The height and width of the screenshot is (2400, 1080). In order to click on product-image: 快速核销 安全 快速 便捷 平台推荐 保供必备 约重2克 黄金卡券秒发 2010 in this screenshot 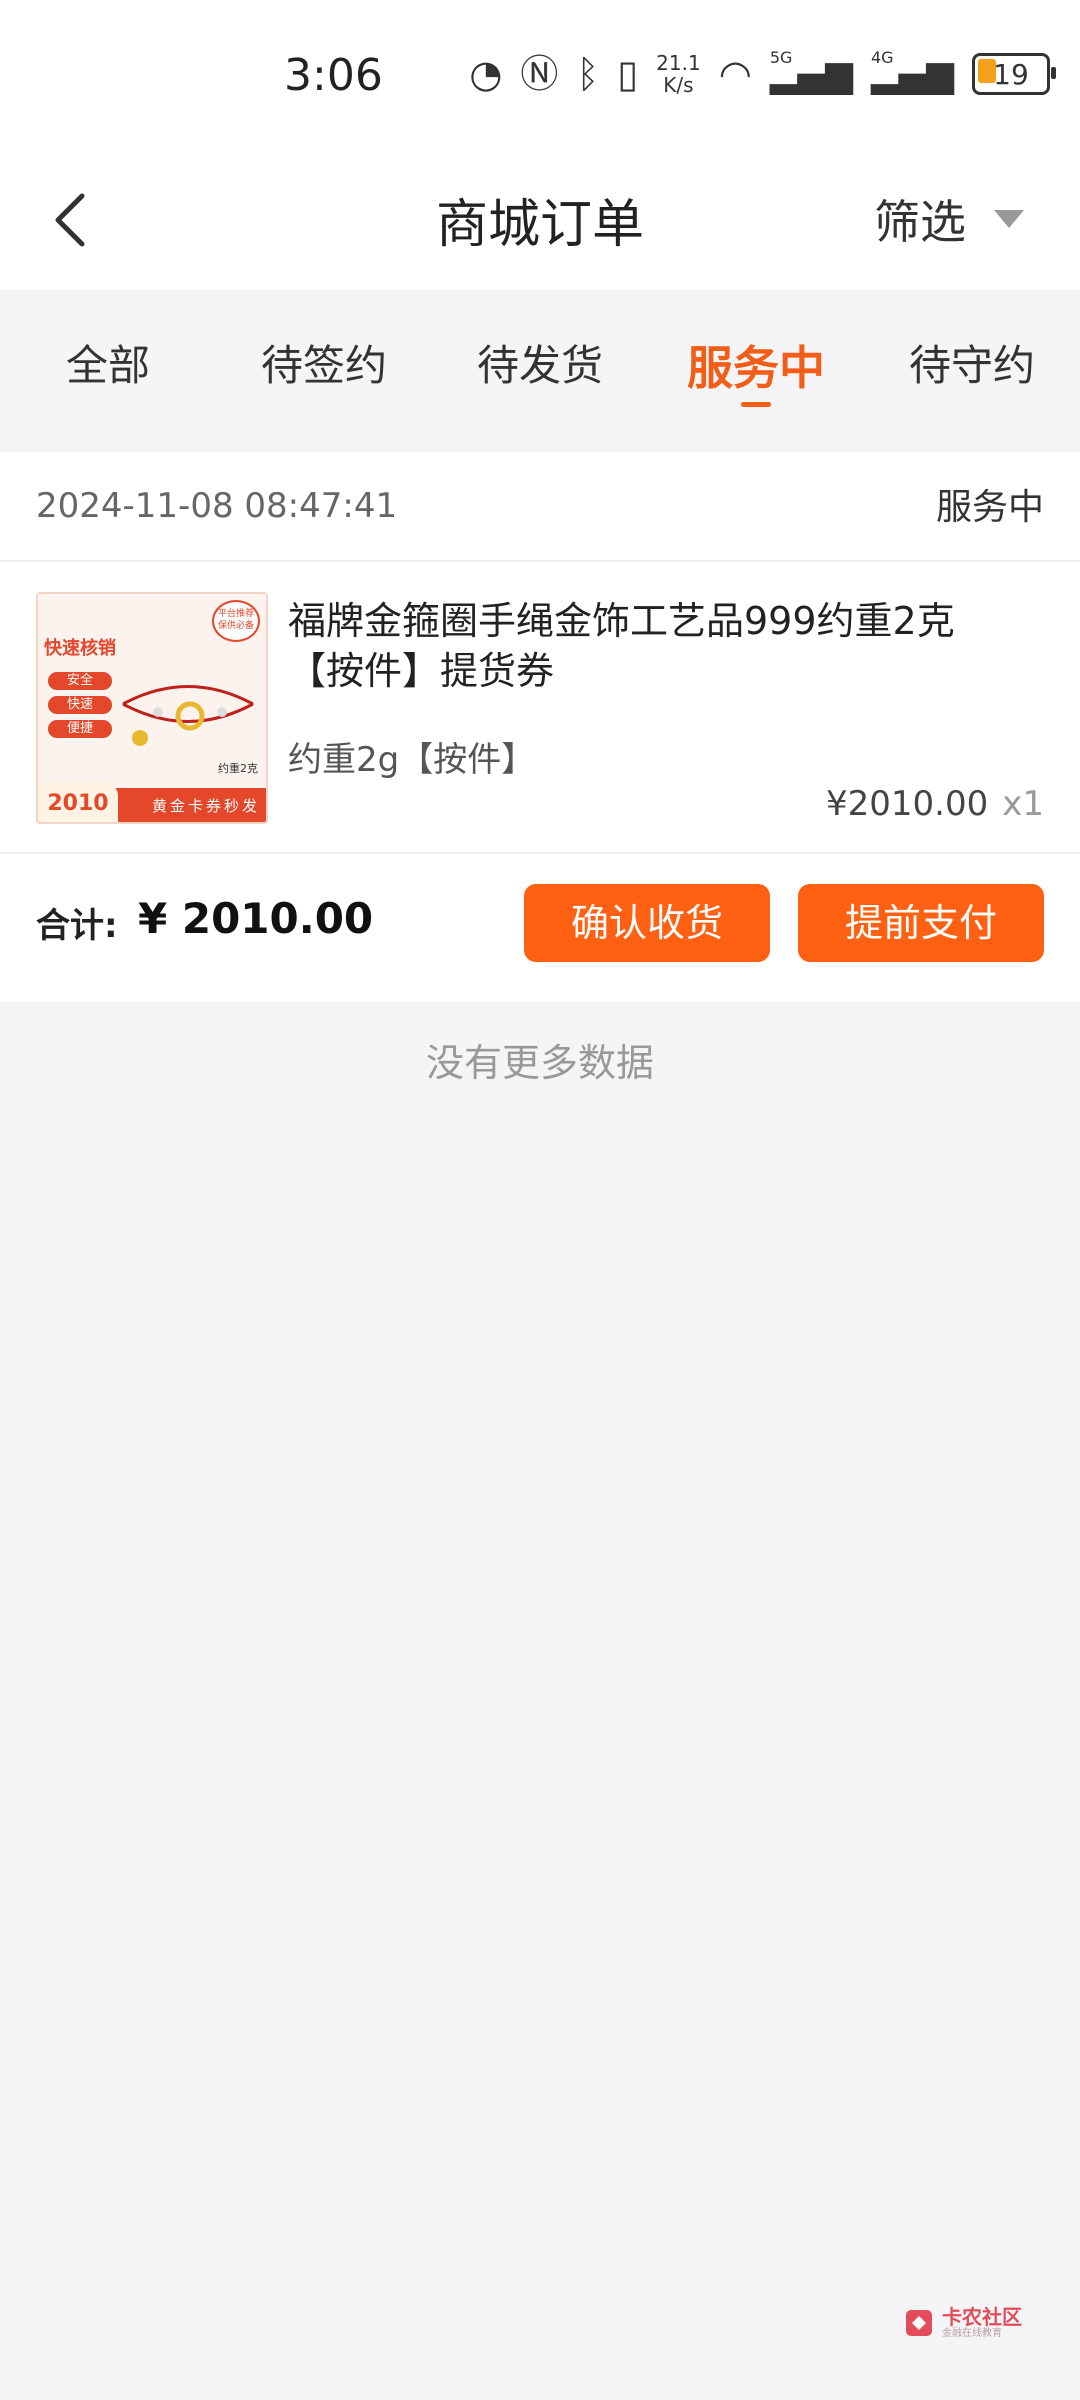, I will do `click(152, 708)`.